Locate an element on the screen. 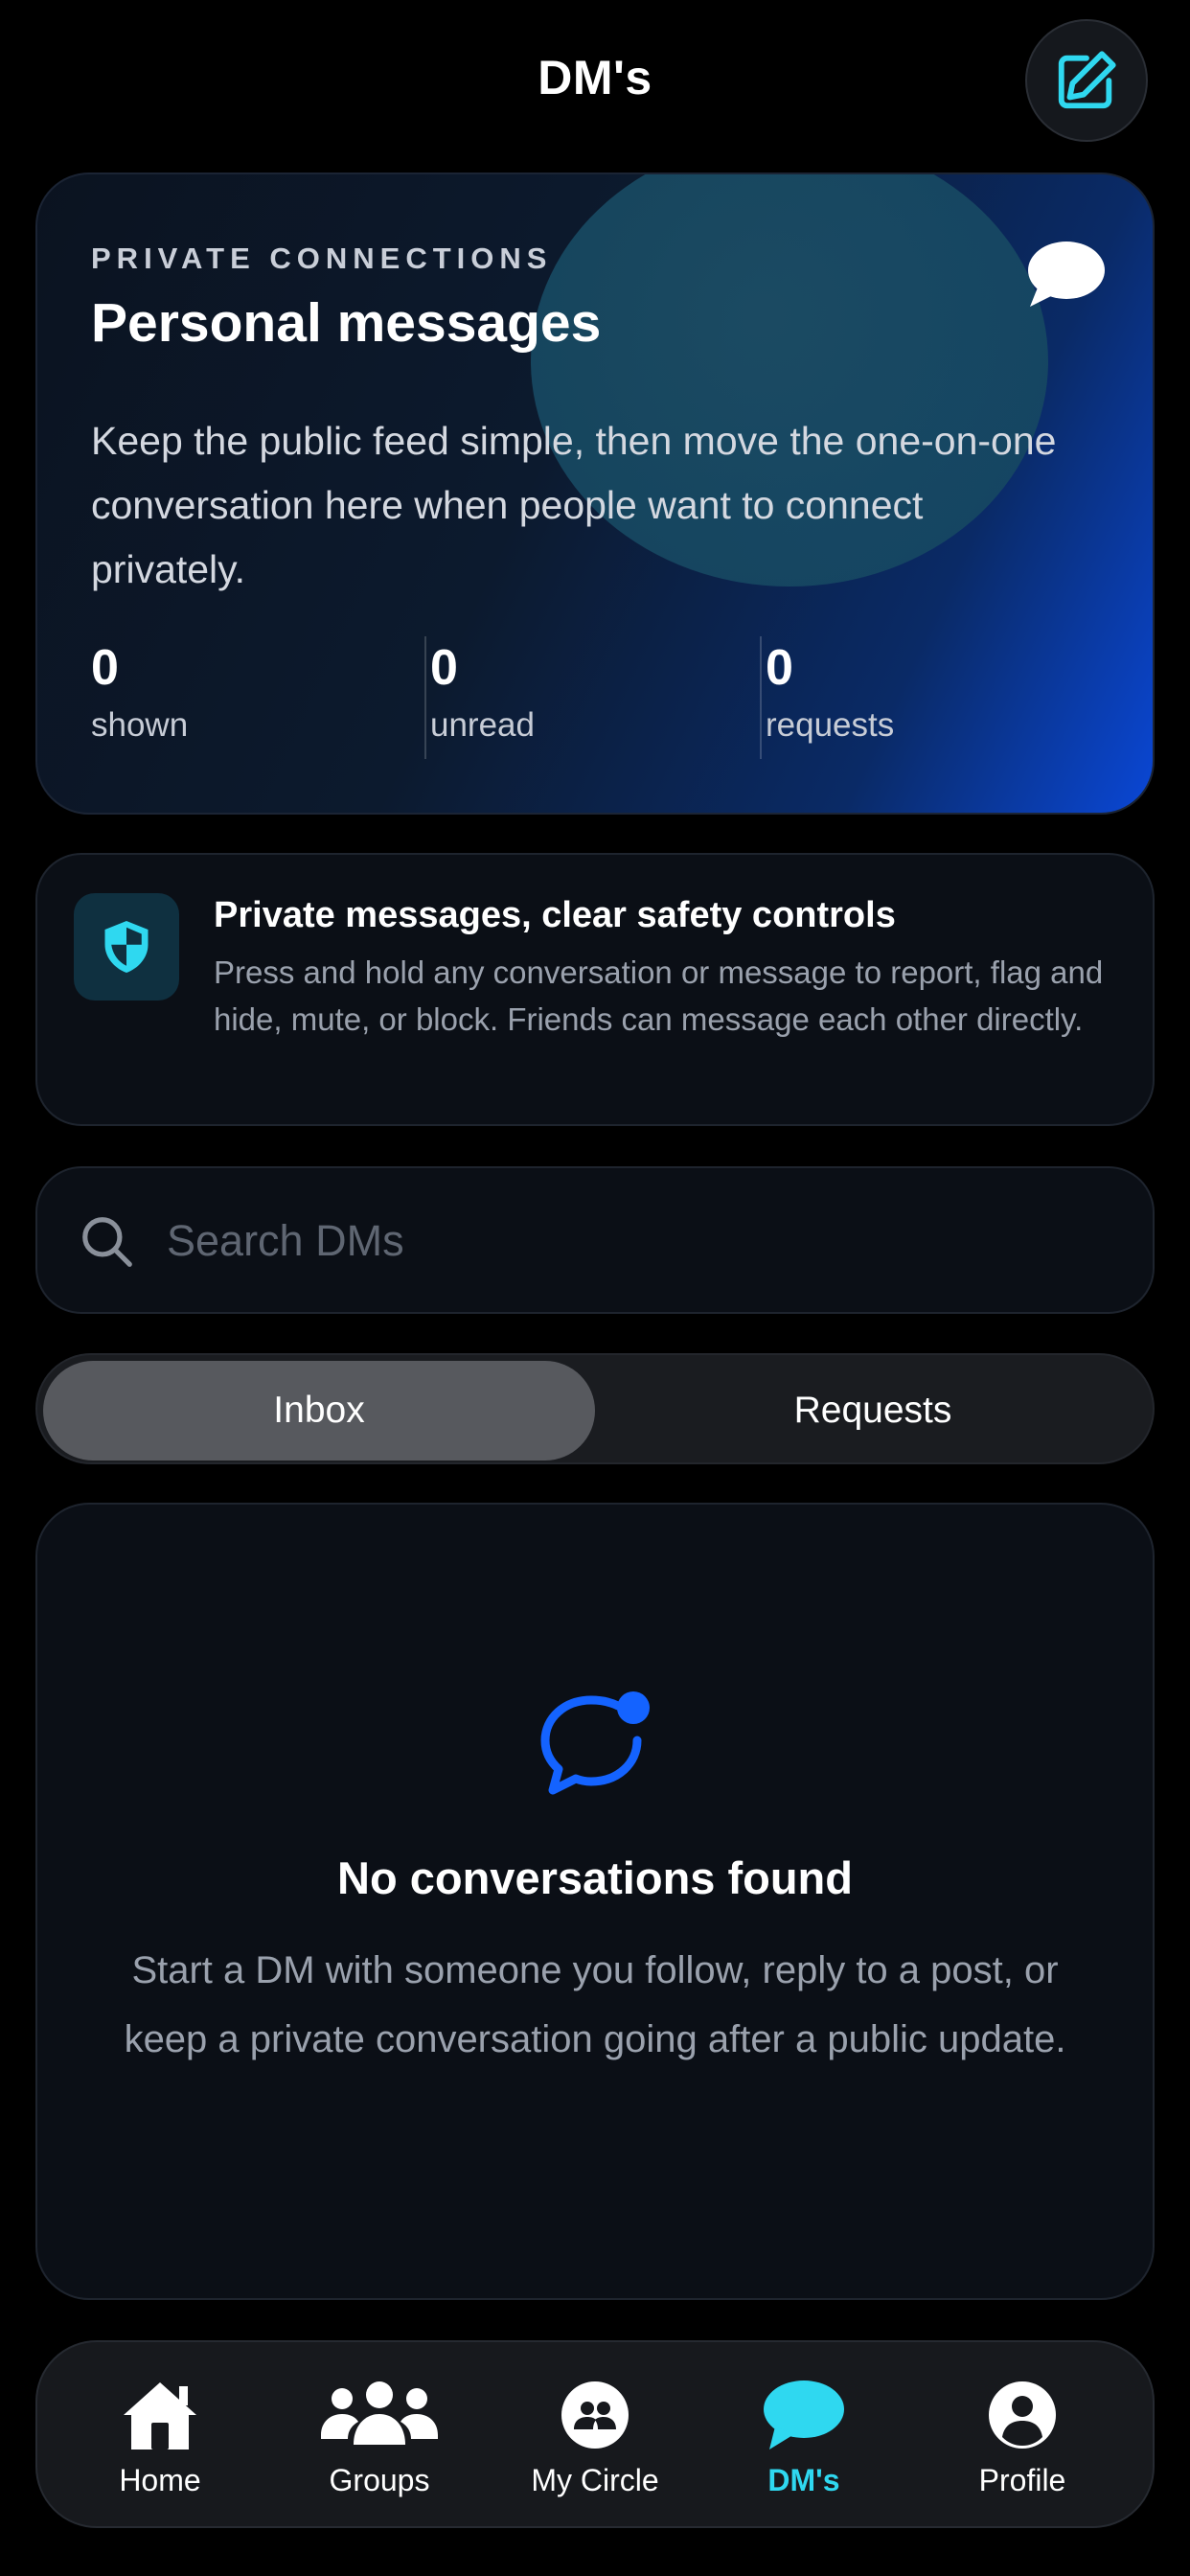  circle-icon is located at coordinates (595, 2415).